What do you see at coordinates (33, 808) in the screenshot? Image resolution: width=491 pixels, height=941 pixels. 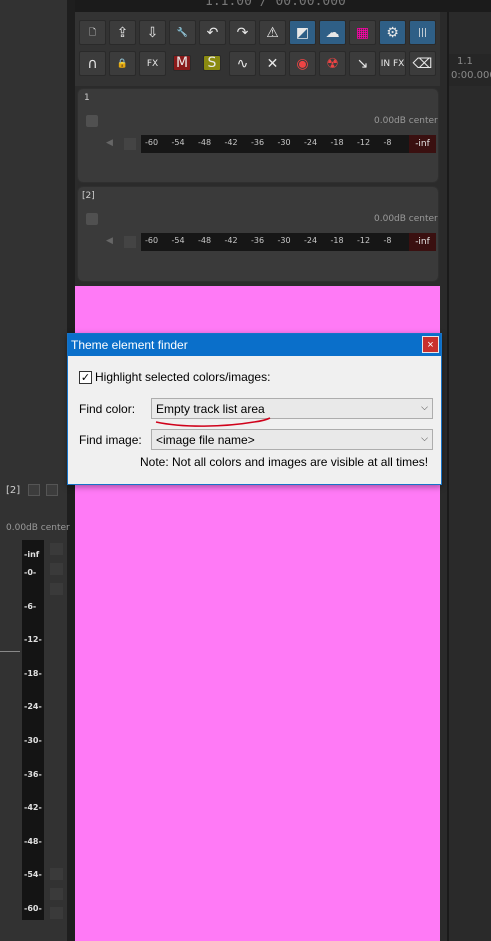 I see `master-scale-label: -42-` at bounding box center [33, 808].